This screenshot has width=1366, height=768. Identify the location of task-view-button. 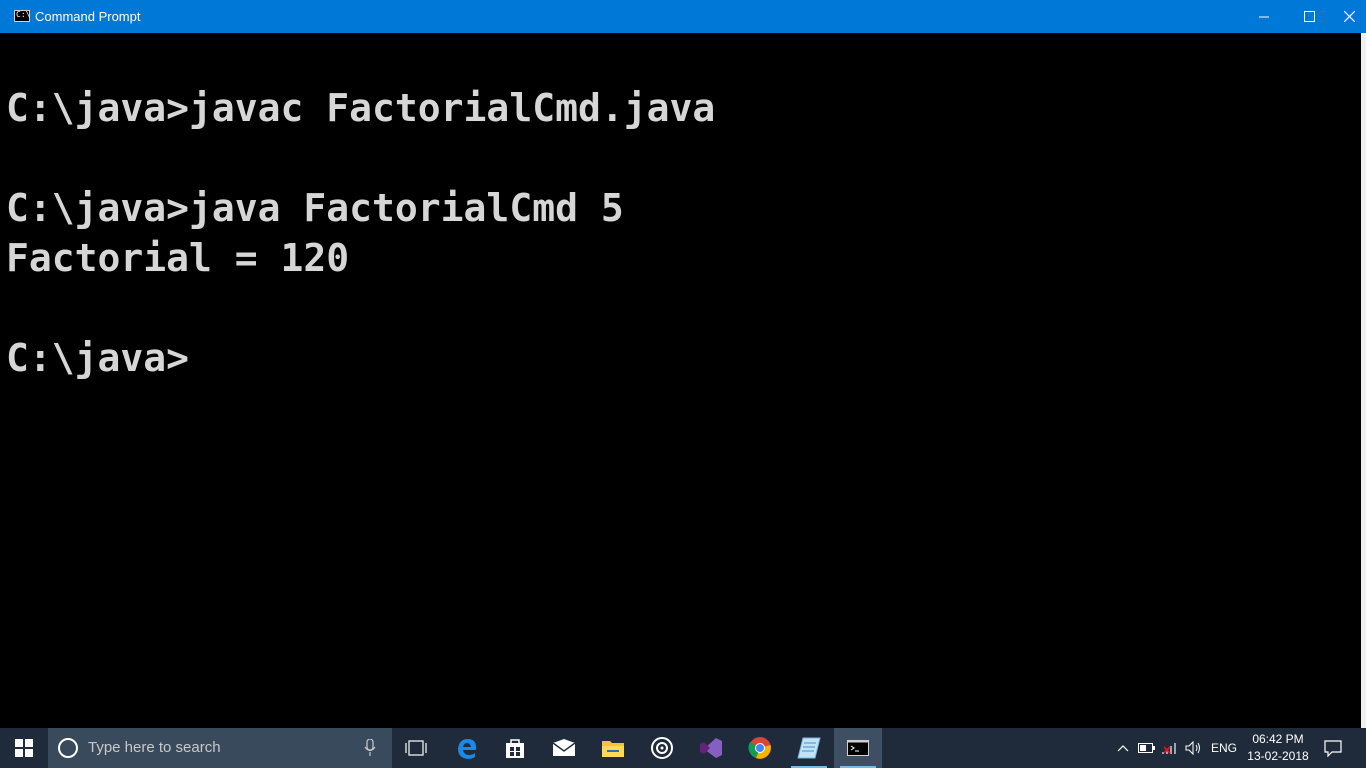
(416, 748).